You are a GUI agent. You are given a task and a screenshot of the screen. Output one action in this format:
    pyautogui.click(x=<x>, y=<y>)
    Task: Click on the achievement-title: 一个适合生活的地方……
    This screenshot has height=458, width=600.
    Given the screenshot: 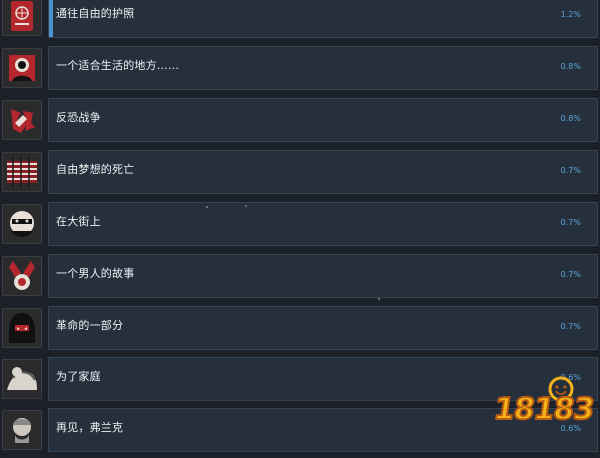 What is the action you would take?
    pyautogui.click(x=118, y=65)
    